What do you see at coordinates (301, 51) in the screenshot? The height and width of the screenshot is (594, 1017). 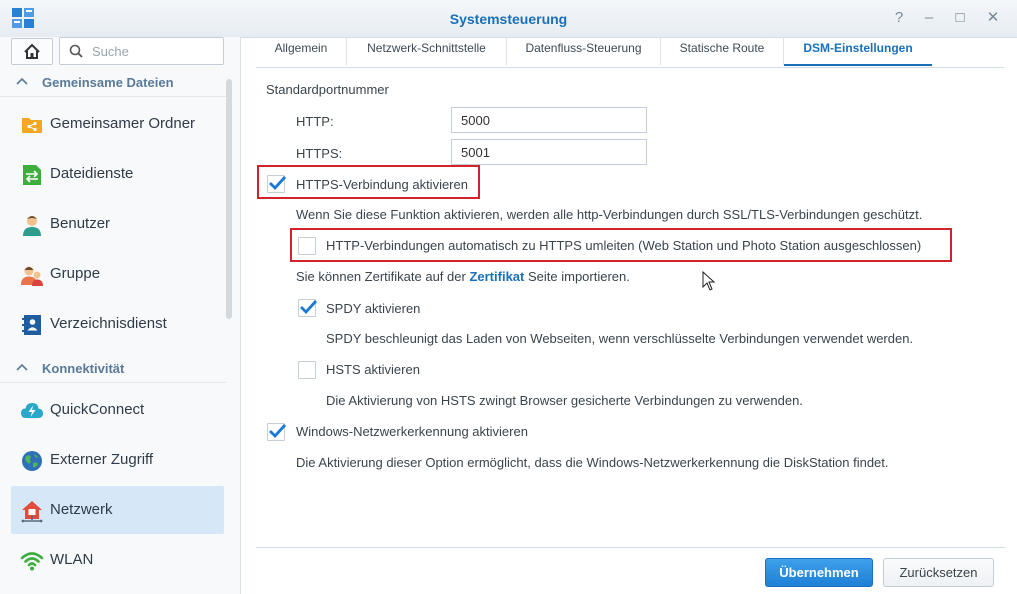 I see `tab-general: Allgemein` at bounding box center [301, 51].